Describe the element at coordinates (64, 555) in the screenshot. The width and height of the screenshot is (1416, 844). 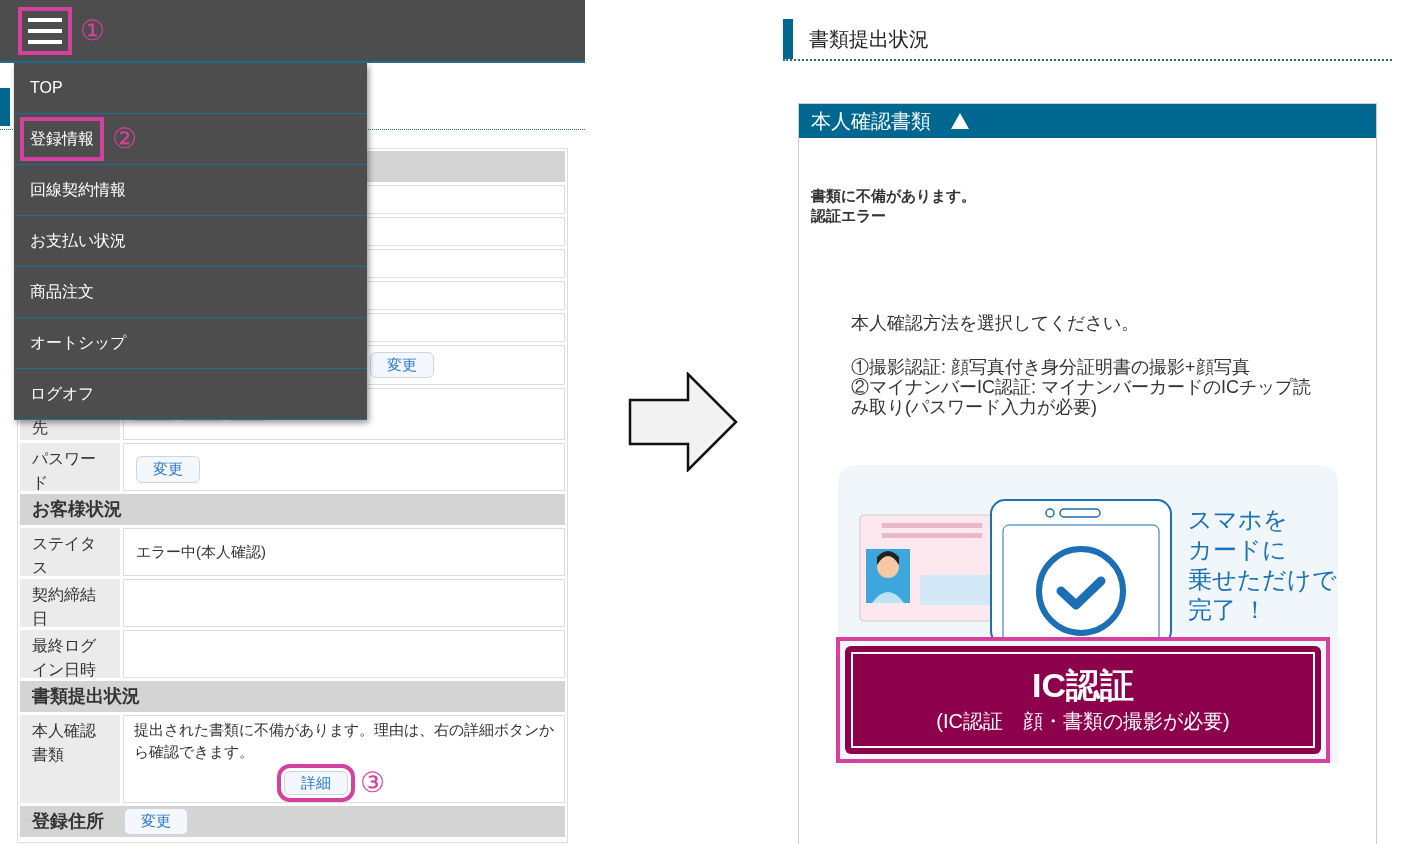
I see `row-label: ステイタス` at that location.